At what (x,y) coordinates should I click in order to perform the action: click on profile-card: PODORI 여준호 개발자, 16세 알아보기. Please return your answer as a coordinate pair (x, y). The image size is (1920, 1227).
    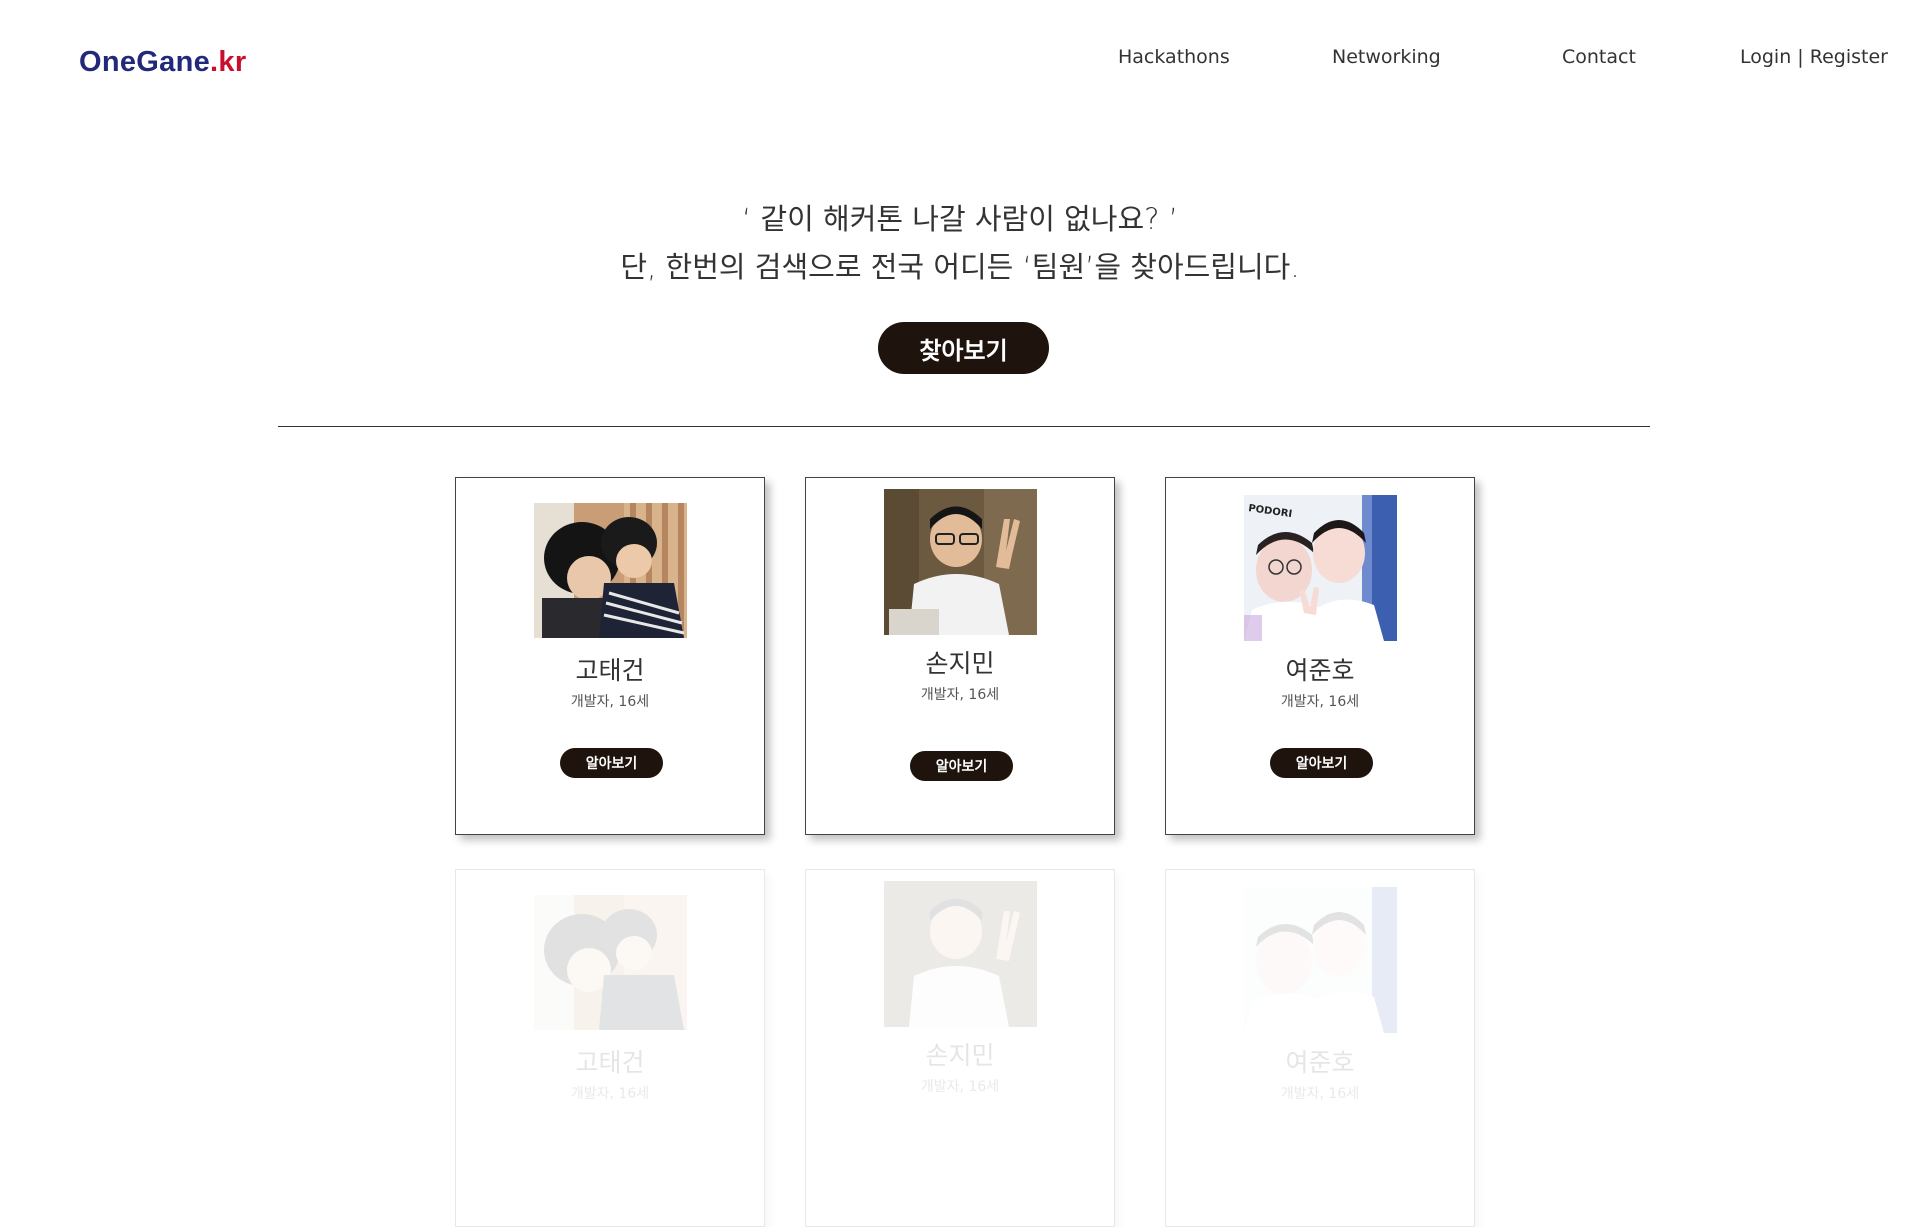
    Looking at the image, I should click on (1320, 656).